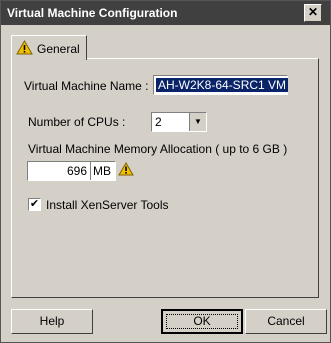  What do you see at coordinates (158, 122) in the screenshot?
I see `cpus-value: 2` at bounding box center [158, 122].